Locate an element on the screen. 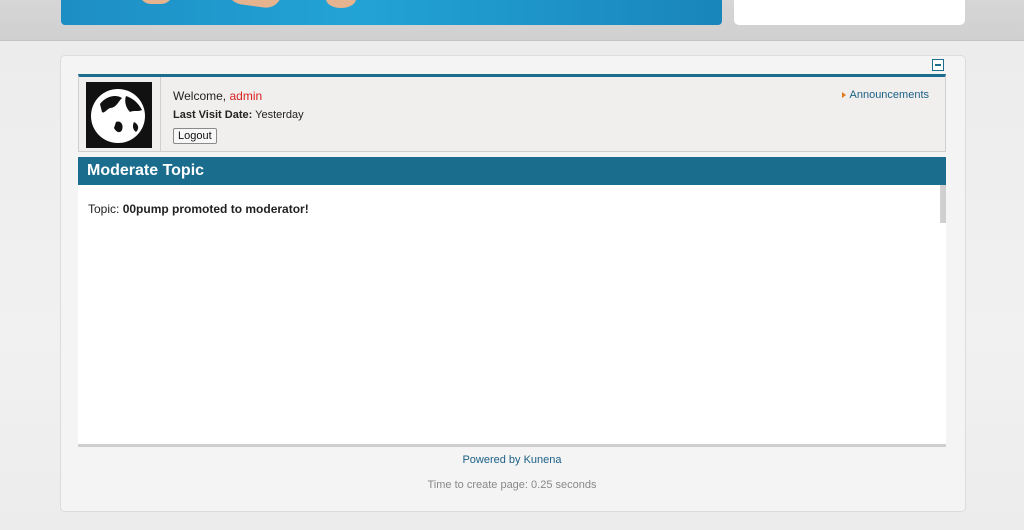 This screenshot has width=1024, height=530. last-visit: Last Visit Date: Yesterday is located at coordinates (238, 115).